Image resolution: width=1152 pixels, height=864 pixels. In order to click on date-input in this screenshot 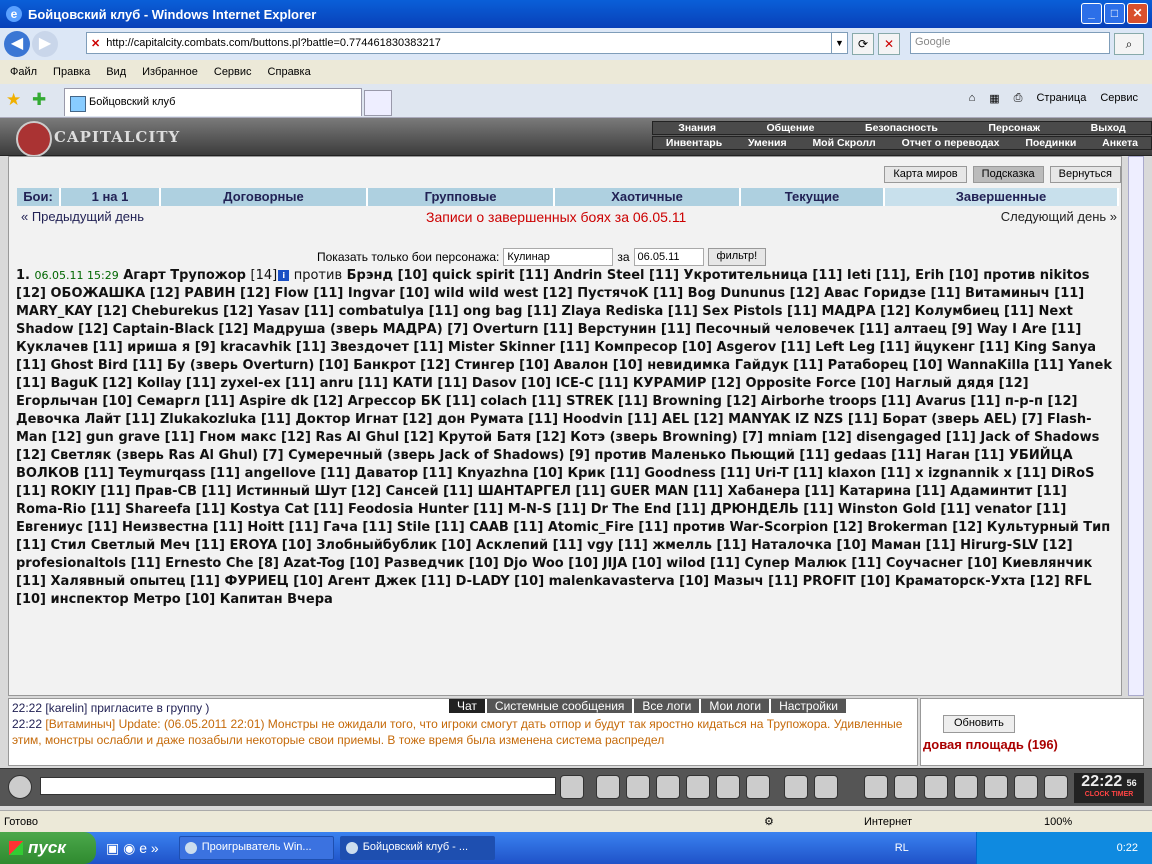, I will do `click(668, 257)`.